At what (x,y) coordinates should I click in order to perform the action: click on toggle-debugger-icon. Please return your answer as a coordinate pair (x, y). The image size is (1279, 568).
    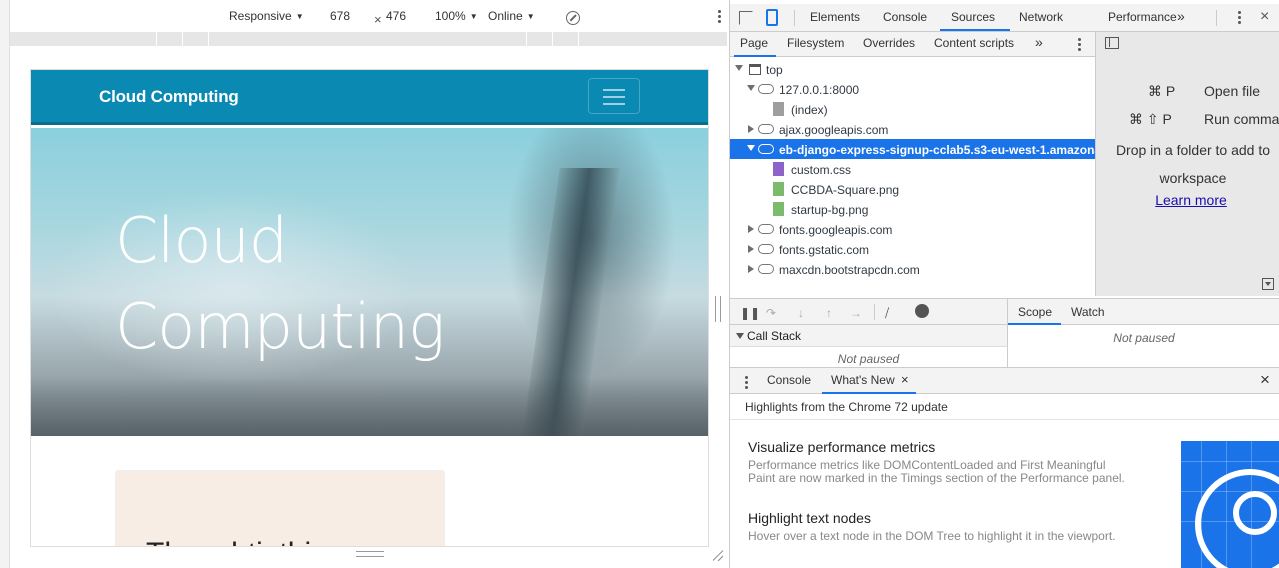
    Looking at the image, I should click on (1268, 284).